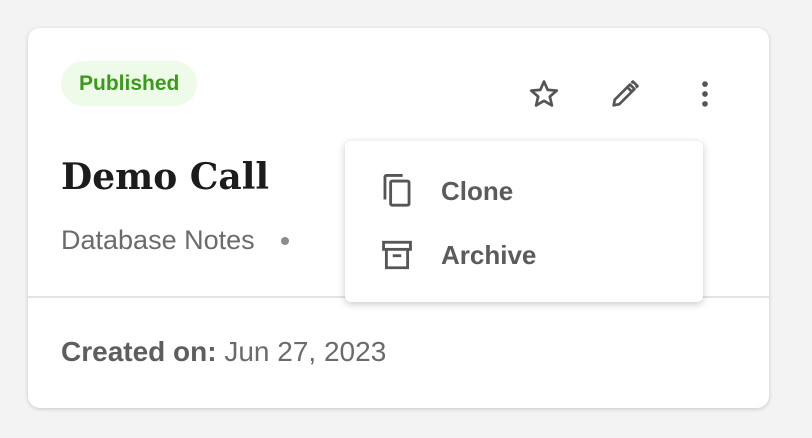 This screenshot has height=438, width=812. I want to click on pencil-icon, so click(625, 94).